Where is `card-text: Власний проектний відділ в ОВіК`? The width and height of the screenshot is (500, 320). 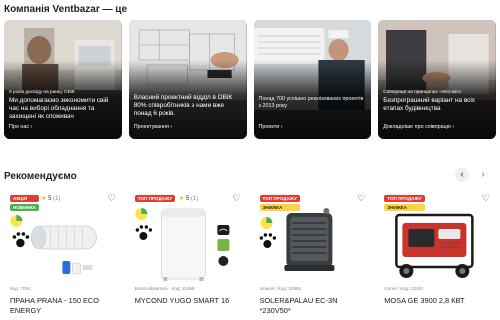 card-text: Власний проектний відділ в ОВіК is located at coordinates (183, 97).